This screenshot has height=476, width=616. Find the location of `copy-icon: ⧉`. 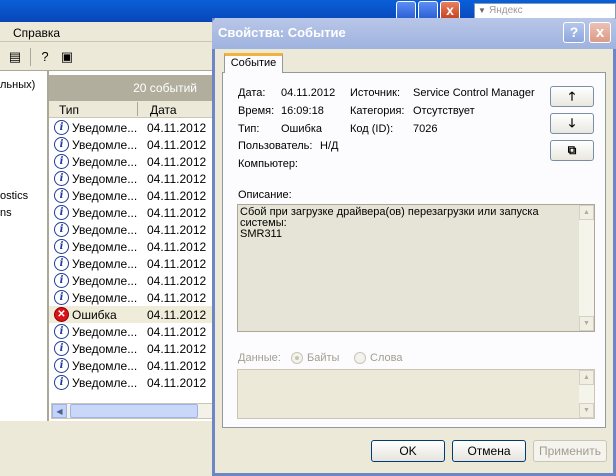

copy-icon: ⧉ is located at coordinates (572, 150).